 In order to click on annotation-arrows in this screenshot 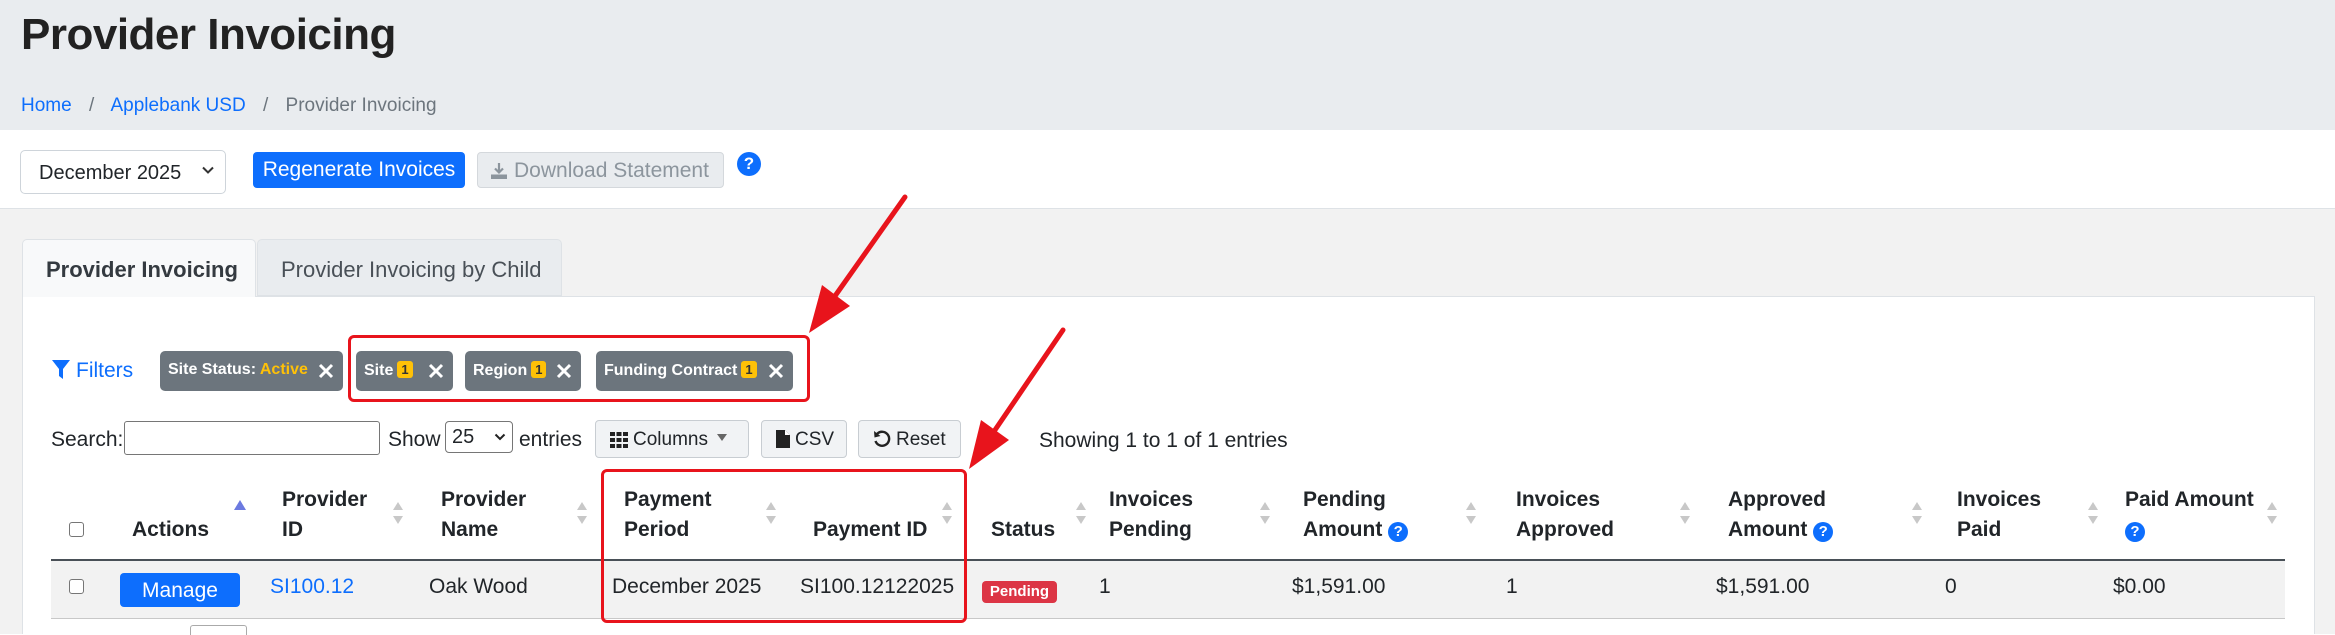, I will do `click(937, 331)`.